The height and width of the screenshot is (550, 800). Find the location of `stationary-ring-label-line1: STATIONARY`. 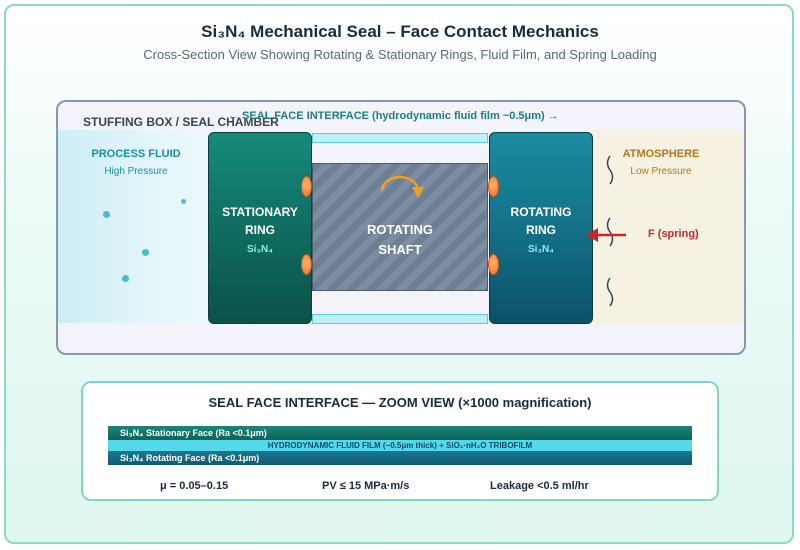

stationary-ring-label-line1: STATIONARY is located at coordinates (260, 212).